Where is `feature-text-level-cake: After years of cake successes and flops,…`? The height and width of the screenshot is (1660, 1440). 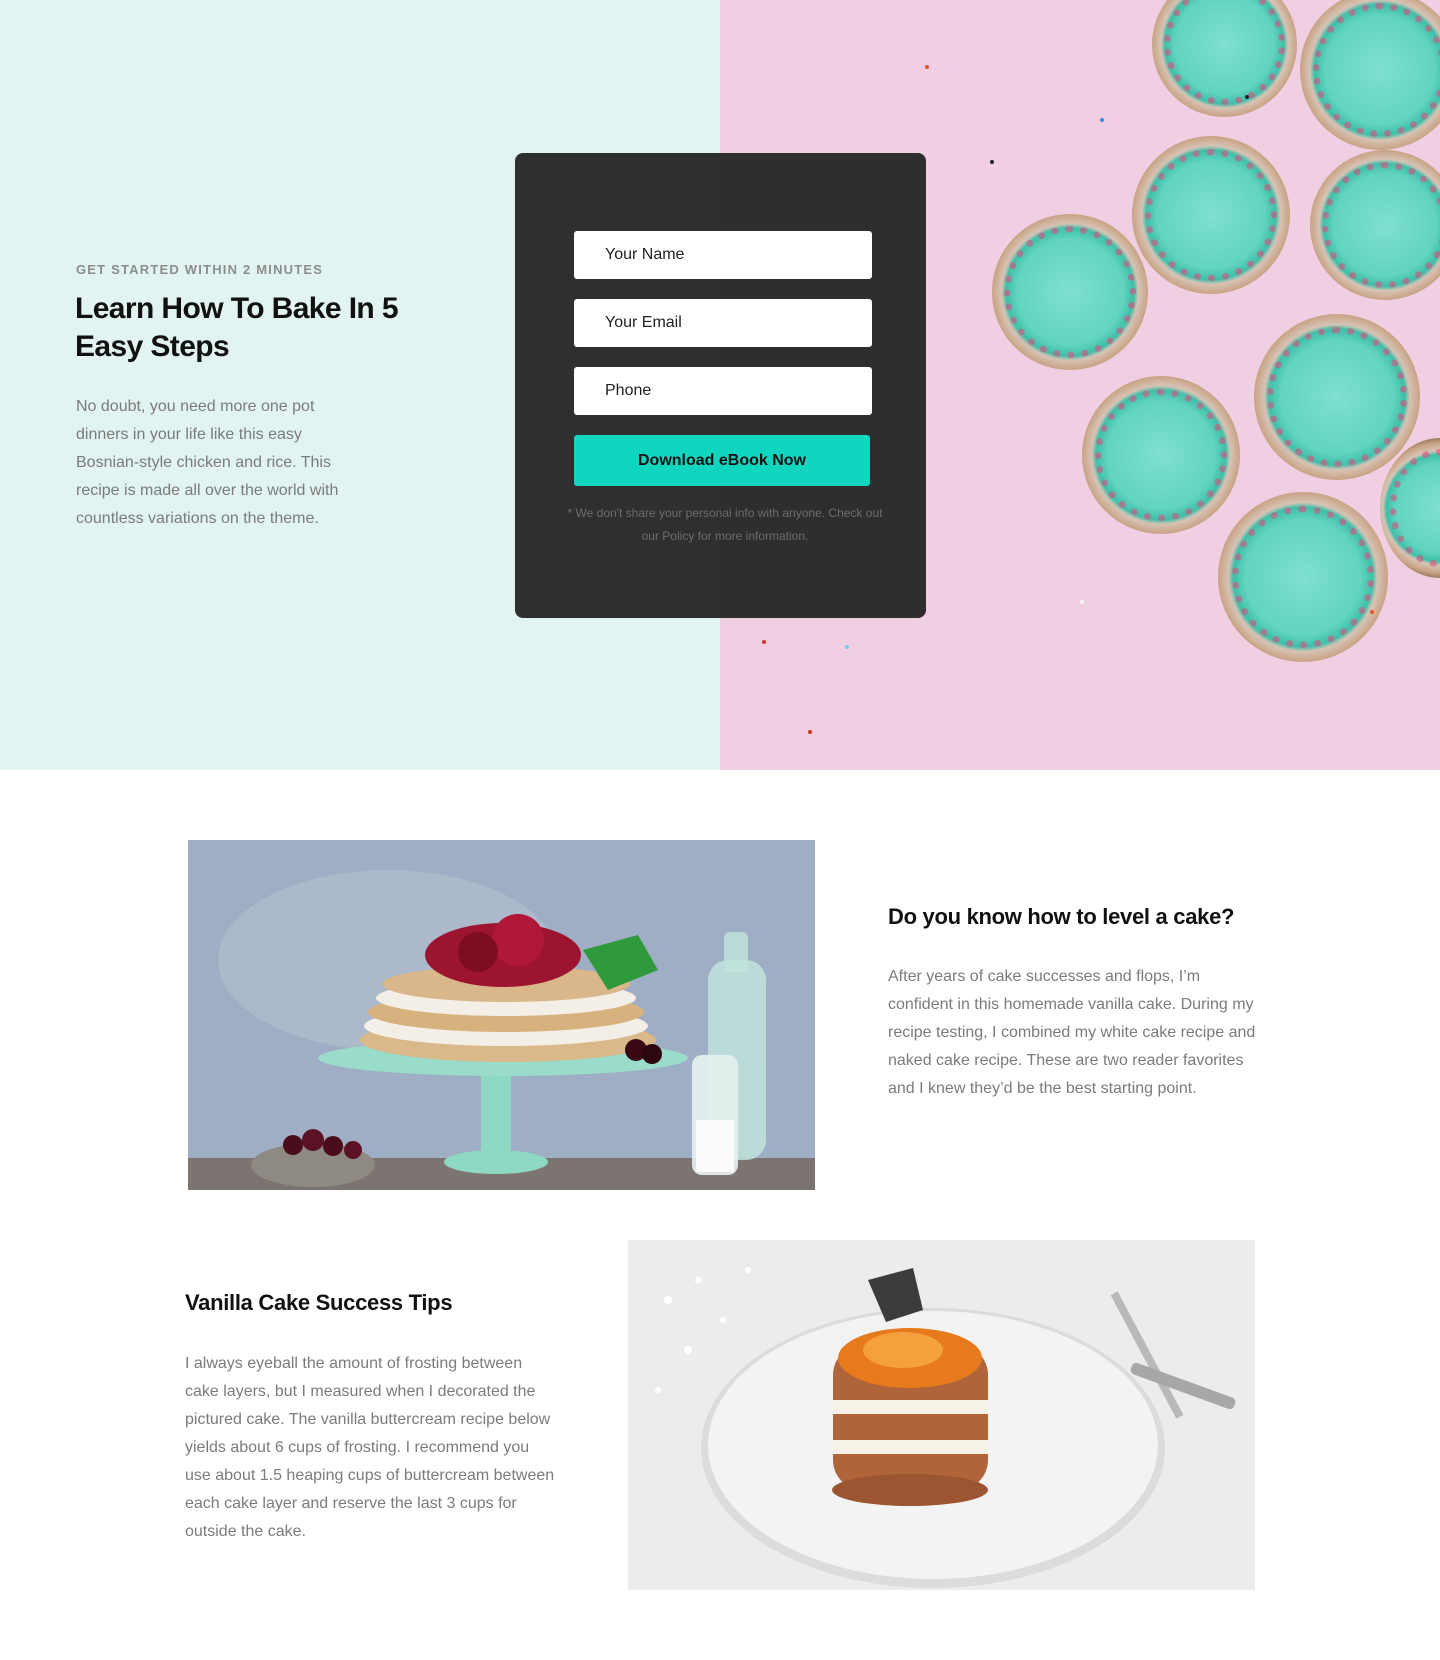 feature-text-level-cake: After years of cake successes and flops,… is located at coordinates (1072, 1032).